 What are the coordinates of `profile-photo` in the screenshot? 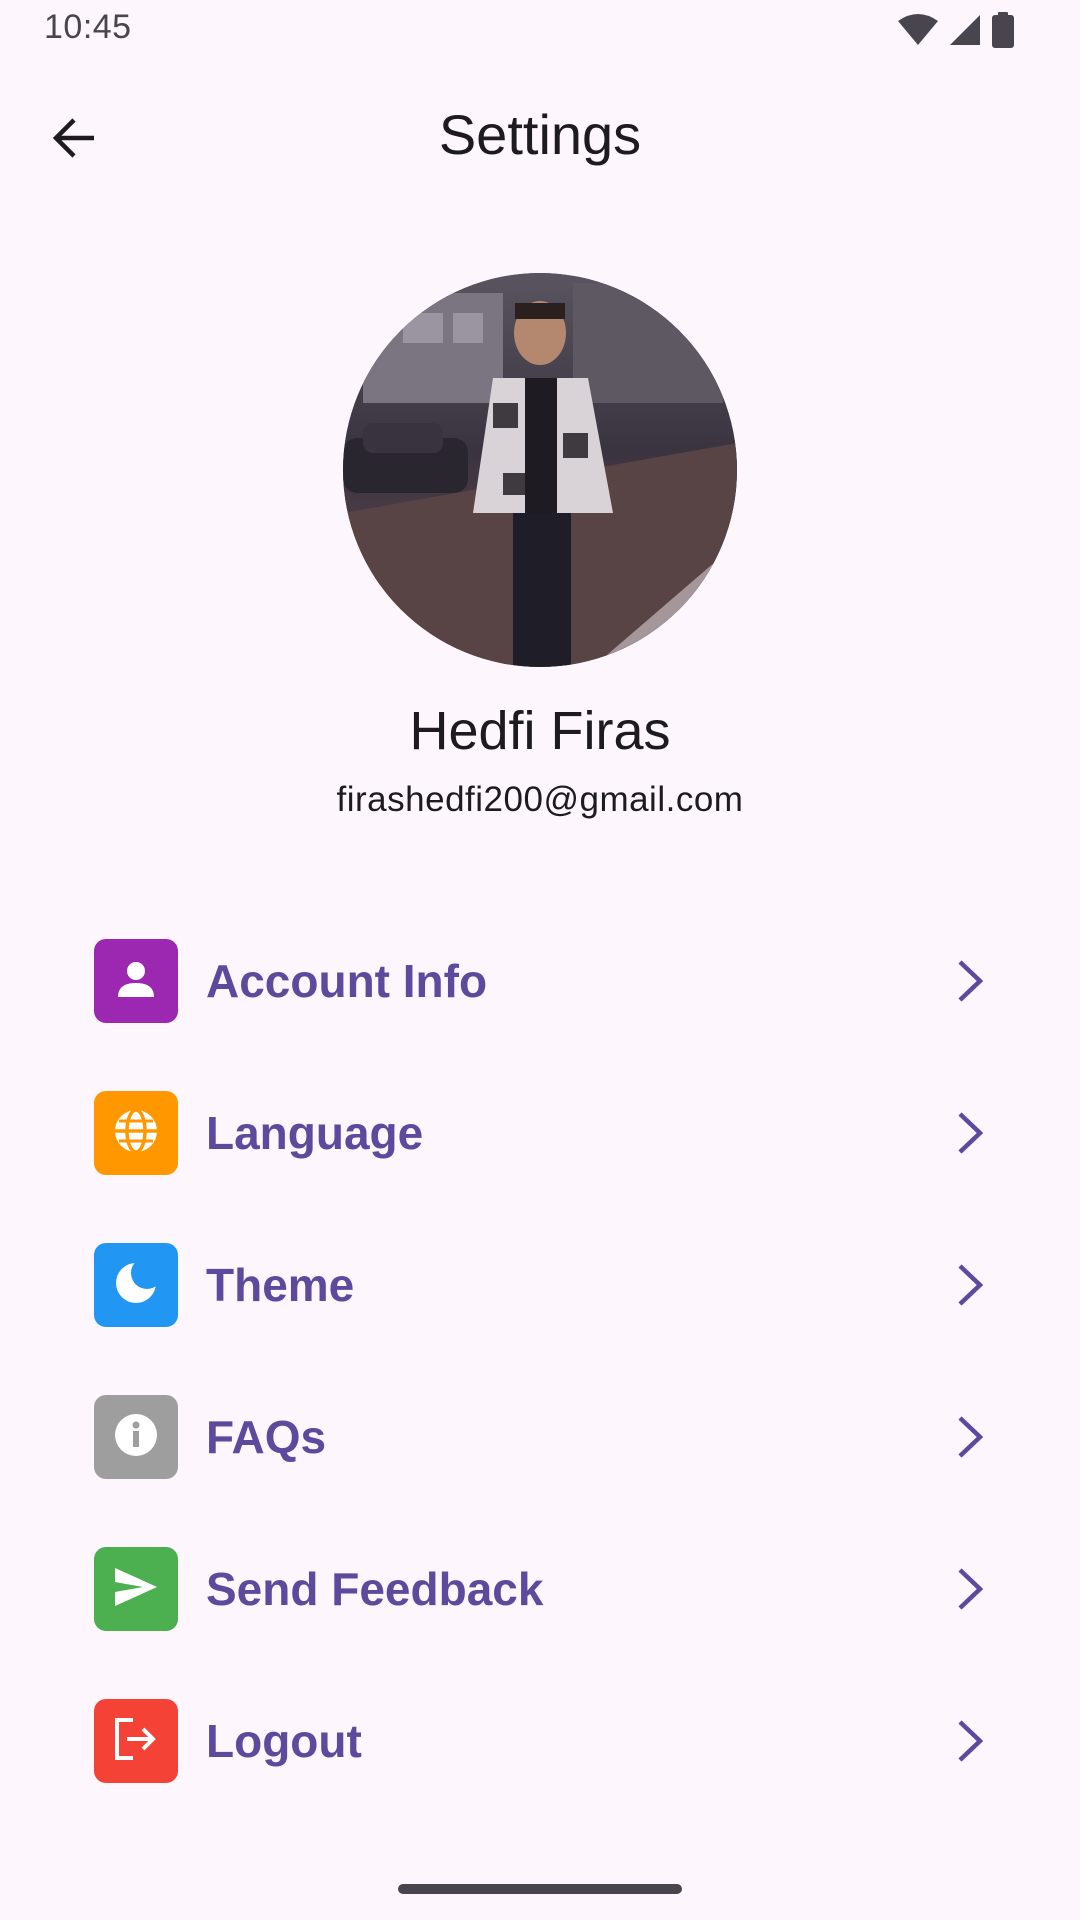 It's located at (540, 470).